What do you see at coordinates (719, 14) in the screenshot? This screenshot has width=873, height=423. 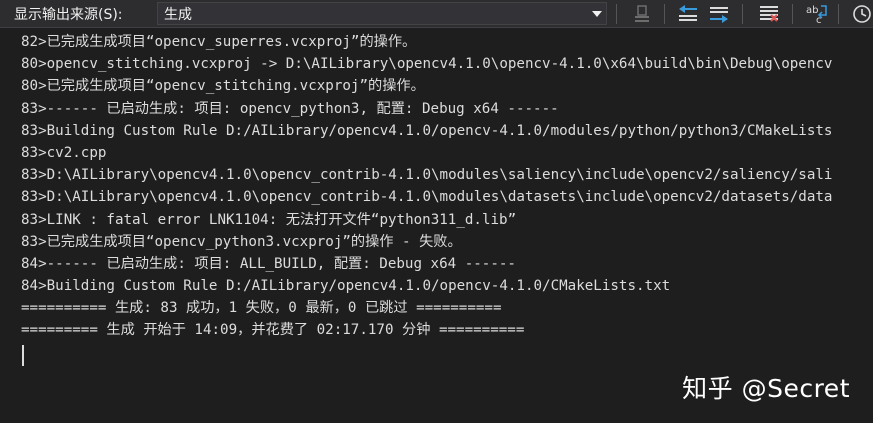 I see `next-message-icon` at bounding box center [719, 14].